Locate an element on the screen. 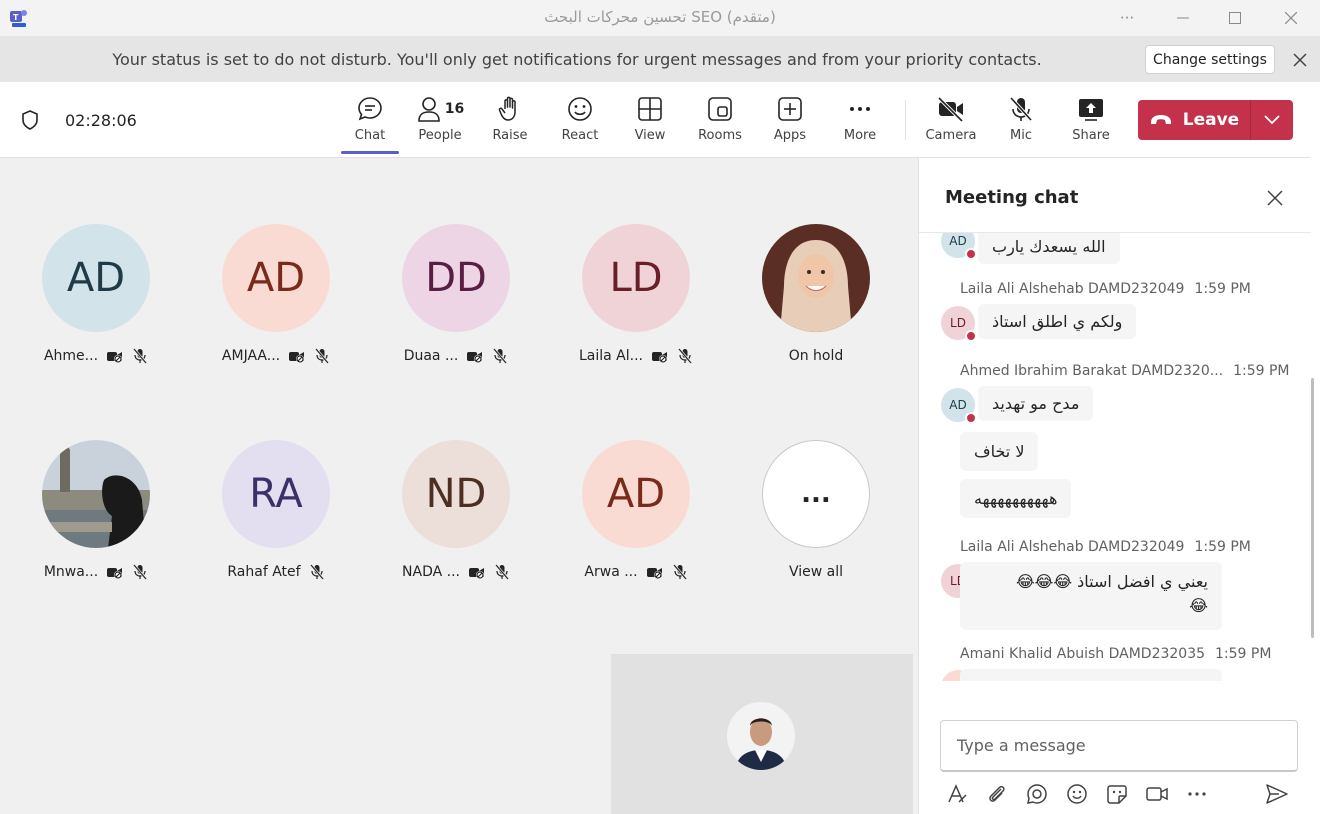 This screenshot has width=1320, height=814. chat-message-bubble is located at coordinates (1091, 675).